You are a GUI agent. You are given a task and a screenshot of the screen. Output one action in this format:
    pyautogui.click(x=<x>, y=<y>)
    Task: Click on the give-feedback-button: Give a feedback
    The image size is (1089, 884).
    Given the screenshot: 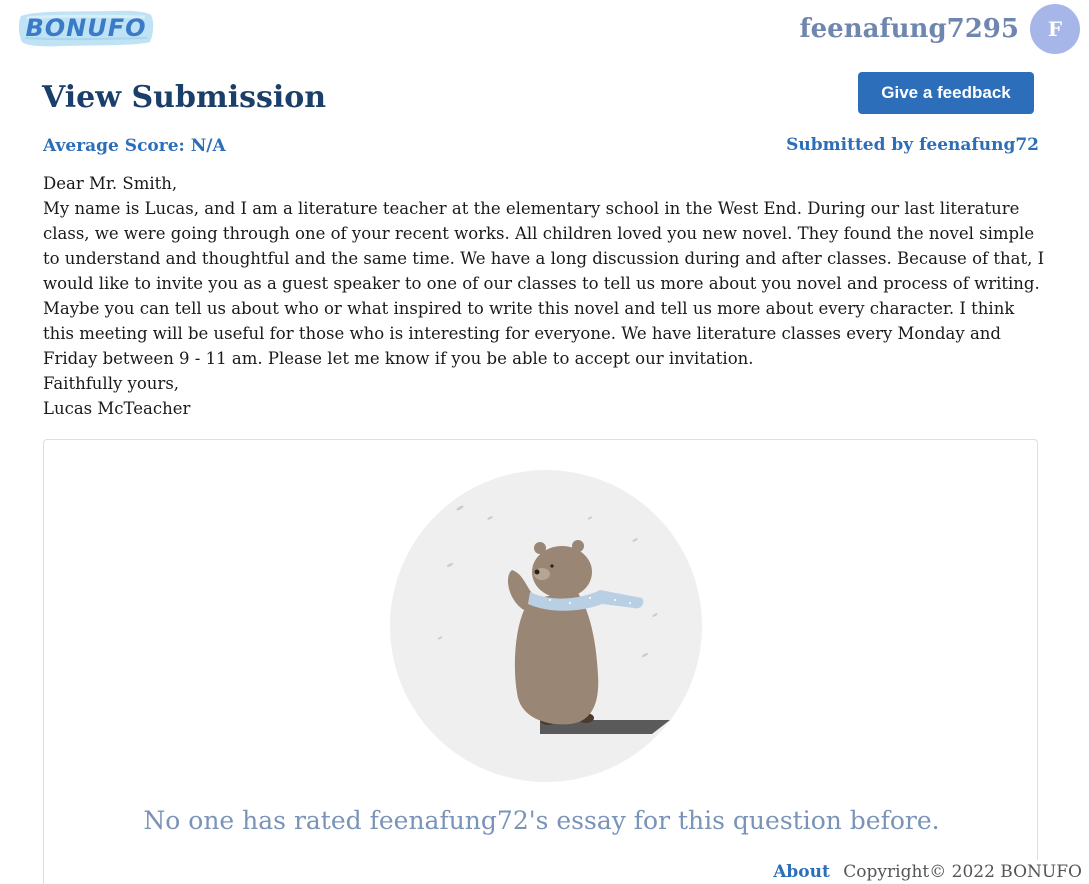 What is the action you would take?
    pyautogui.click(x=946, y=93)
    